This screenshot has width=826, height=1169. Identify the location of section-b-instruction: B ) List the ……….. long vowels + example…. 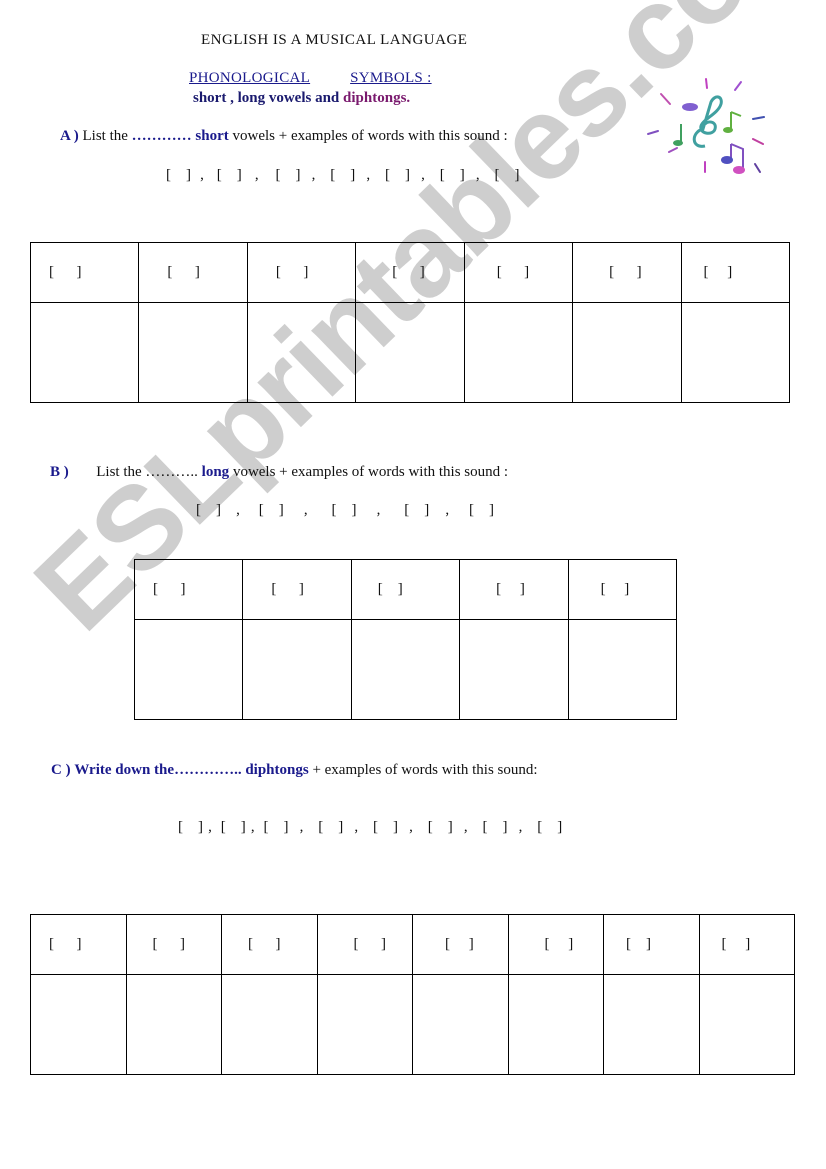
(279, 472).